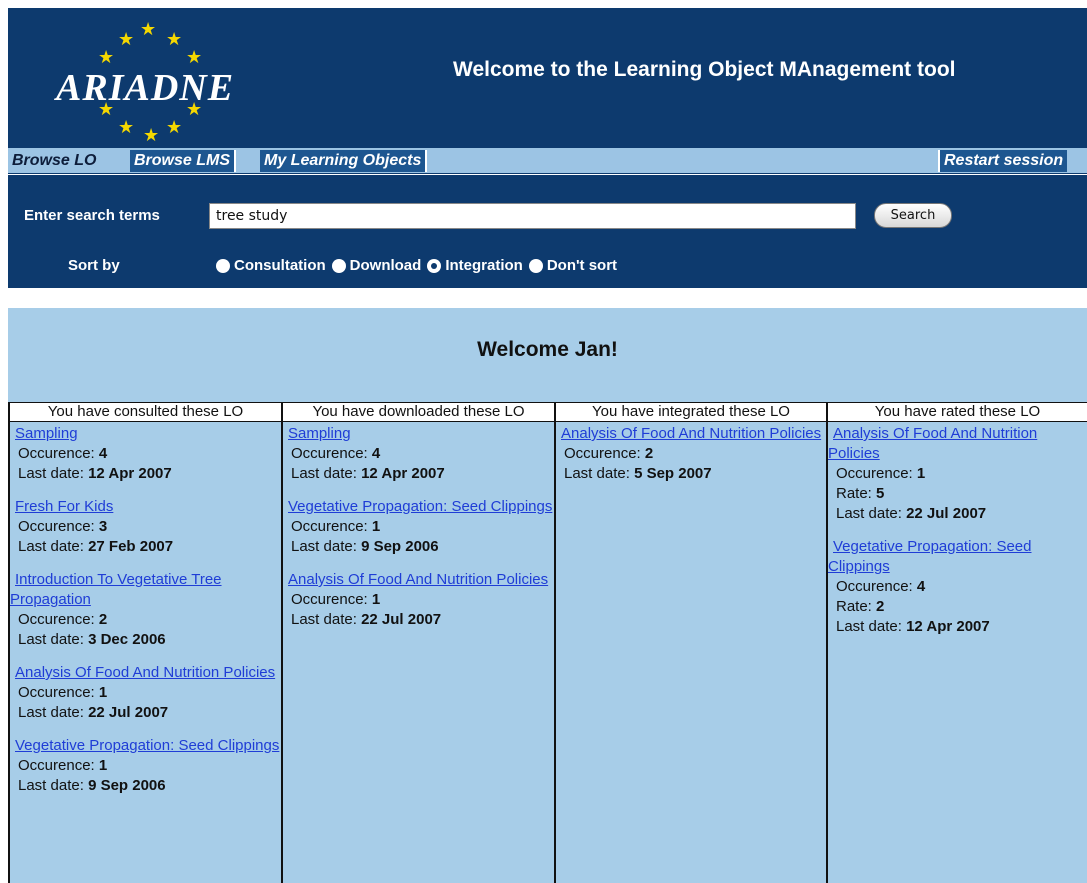  What do you see at coordinates (145, 507) in the screenshot?
I see `lo-title-link: Fresh For Kids` at bounding box center [145, 507].